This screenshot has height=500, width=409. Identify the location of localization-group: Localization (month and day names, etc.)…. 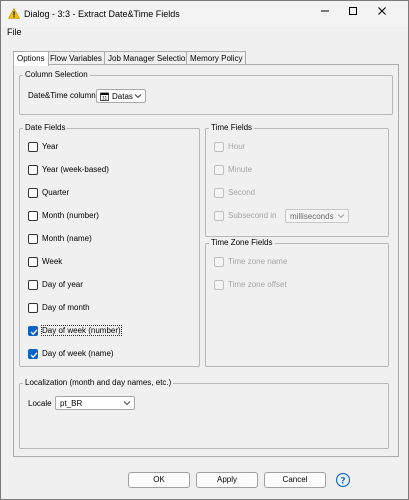
(204, 413).